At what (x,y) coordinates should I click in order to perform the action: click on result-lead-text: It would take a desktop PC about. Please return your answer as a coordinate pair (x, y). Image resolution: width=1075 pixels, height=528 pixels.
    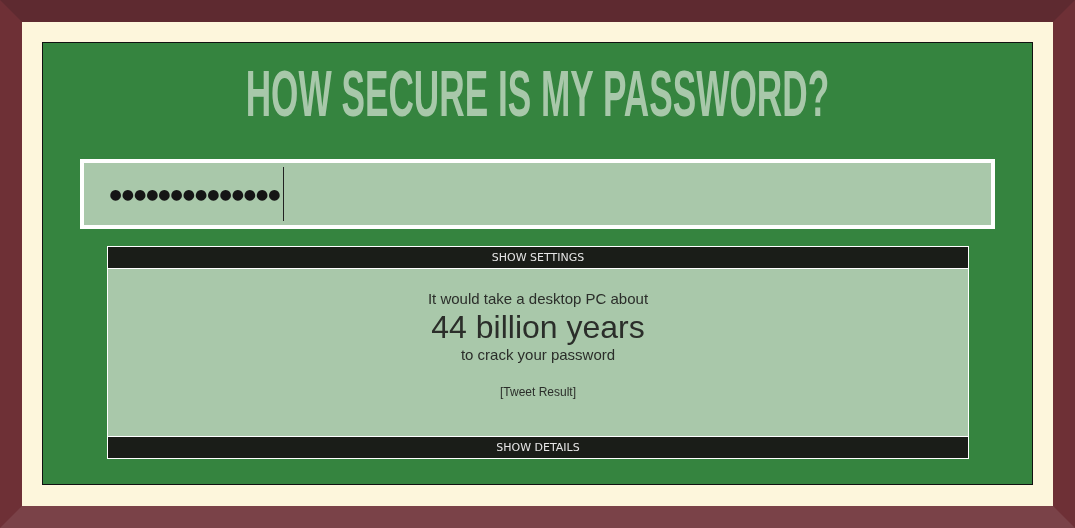
    Looking at the image, I should click on (538, 299).